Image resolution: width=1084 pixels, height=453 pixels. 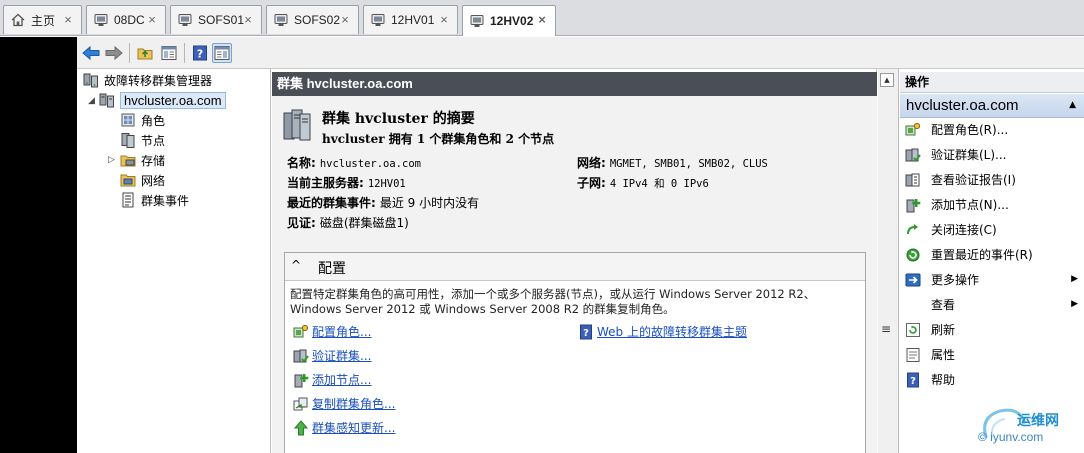 What do you see at coordinates (129, 20) in the screenshot?
I see `tab-label: 08DC` at bounding box center [129, 20].